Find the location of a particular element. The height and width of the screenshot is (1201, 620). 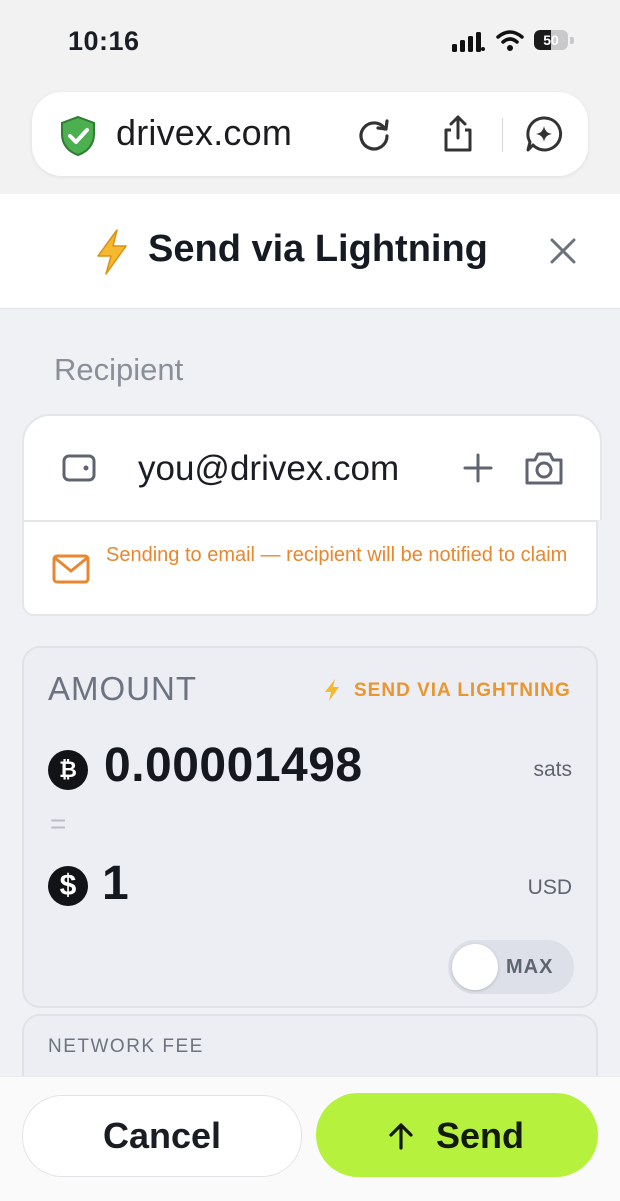

battery-icon: 50 is located at coordinates (555, 41).